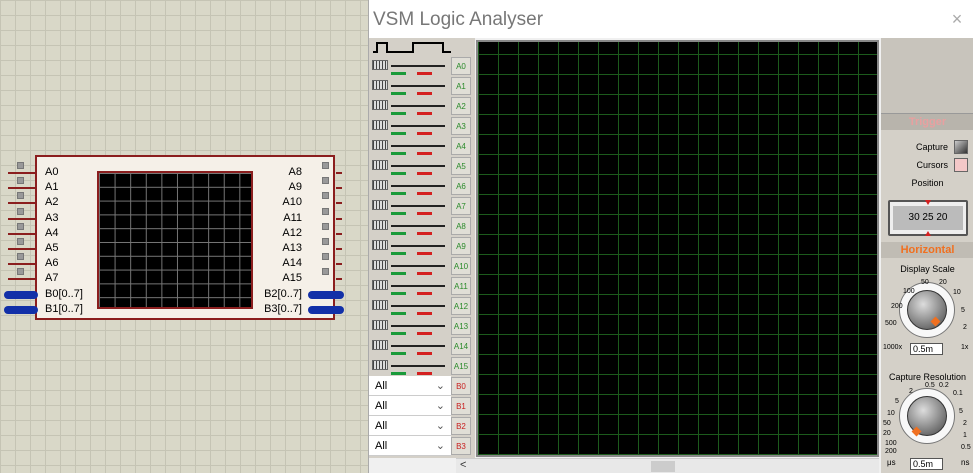 The height and width of the screenshot is (473, 973). Describe the element at coordinates (463, 465) in the screenshot. I see `scroll-left-icon: <` at that location.